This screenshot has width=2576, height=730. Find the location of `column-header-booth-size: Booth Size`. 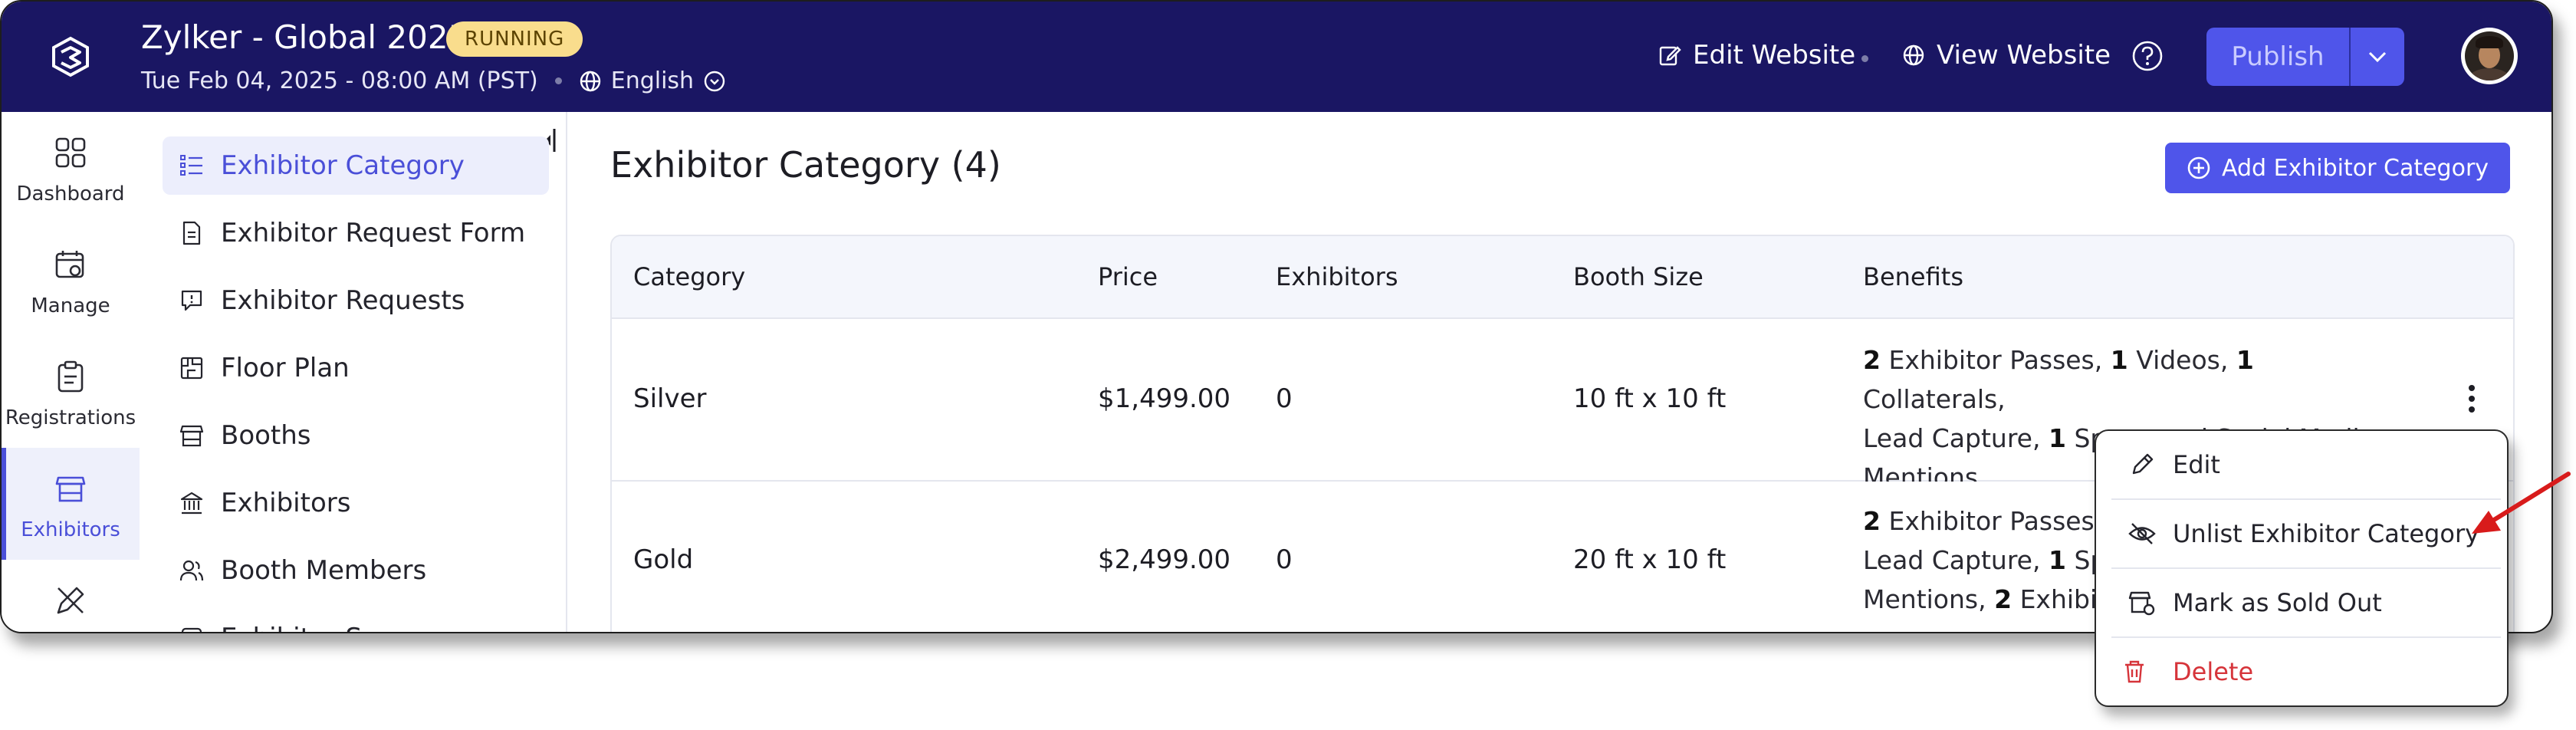

column-header-booth-size: Booth Size is located at coordinates (1639, 276).